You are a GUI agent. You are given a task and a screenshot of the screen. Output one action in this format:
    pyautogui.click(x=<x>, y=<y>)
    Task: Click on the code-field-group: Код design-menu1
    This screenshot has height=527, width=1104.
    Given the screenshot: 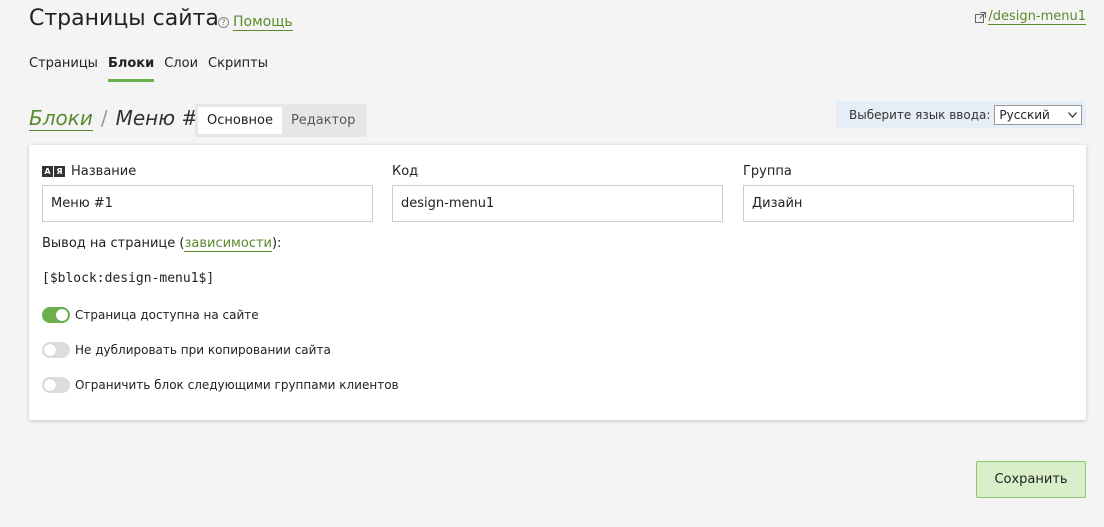 What is the action you would take?
    pyautogui.click(x=557, y=192)
    